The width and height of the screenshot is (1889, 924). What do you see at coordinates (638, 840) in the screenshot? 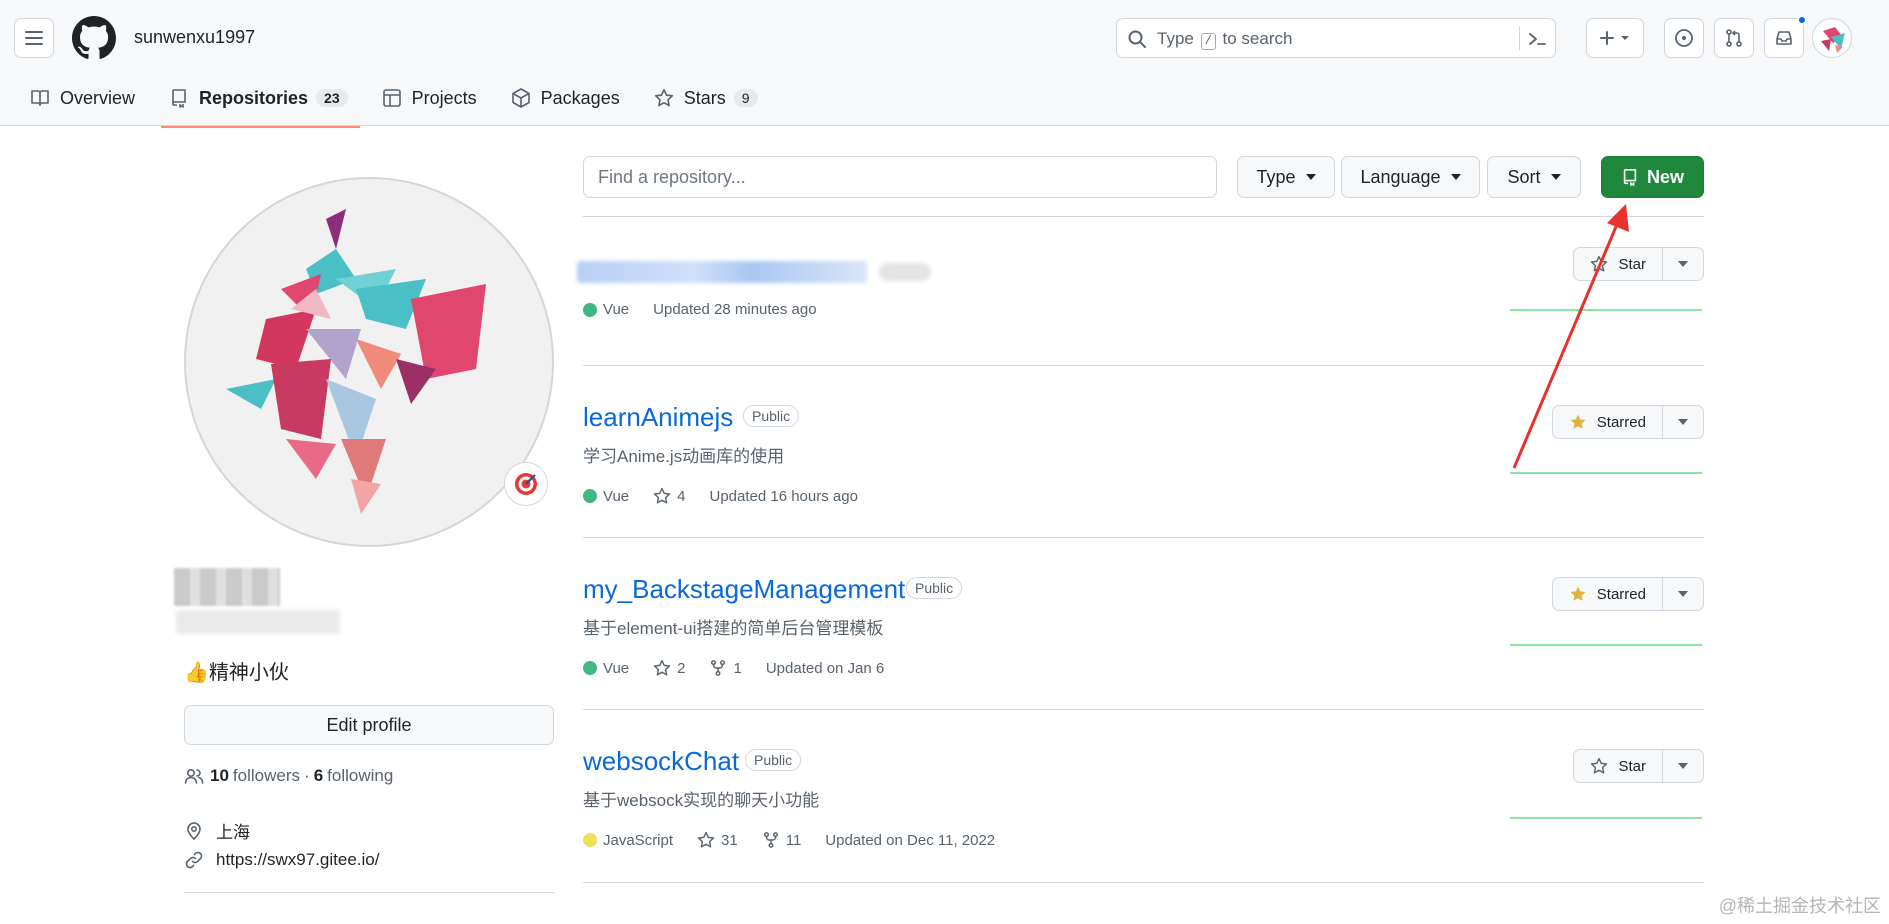
I see `language-label: JavaScript` at bounding box center [638, 840].